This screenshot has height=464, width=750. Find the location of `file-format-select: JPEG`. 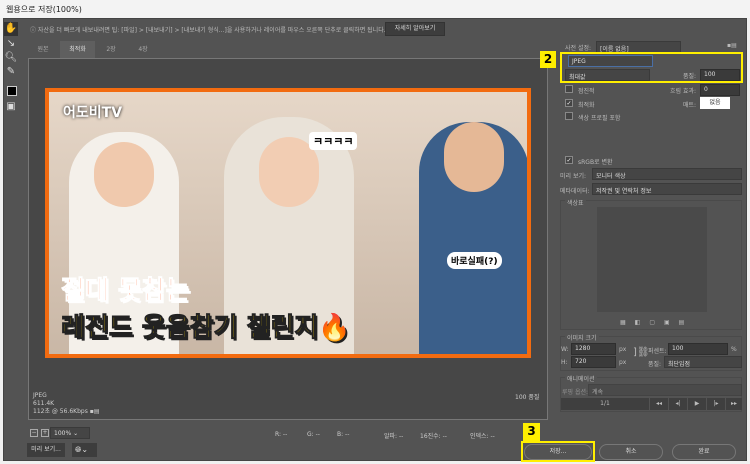

file-format-select: JPEG is located at coordinates (610, 61).